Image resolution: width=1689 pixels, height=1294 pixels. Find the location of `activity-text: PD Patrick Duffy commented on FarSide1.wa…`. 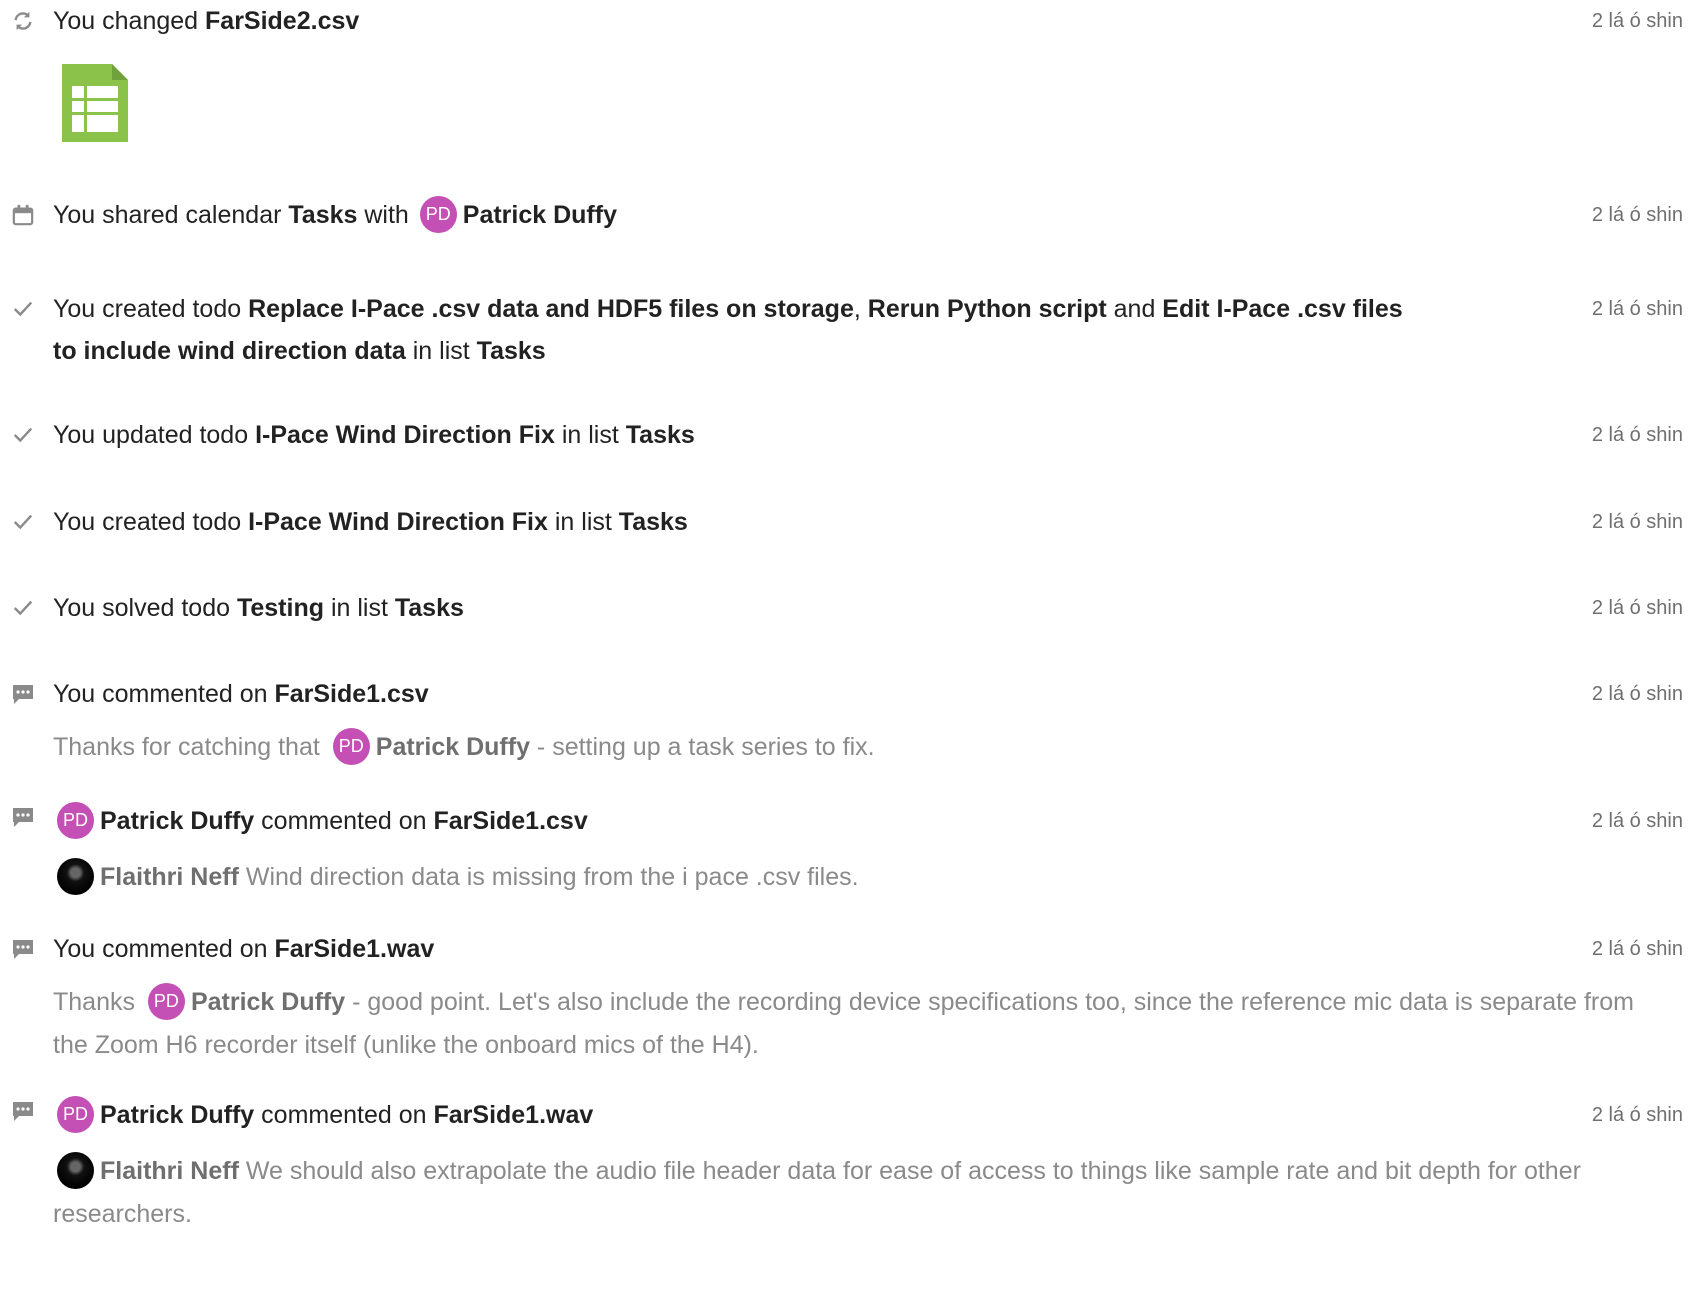

activity-text: PD Patrick Duffy commented on FarSide1.wa… is located at coordinates (741, 1115).